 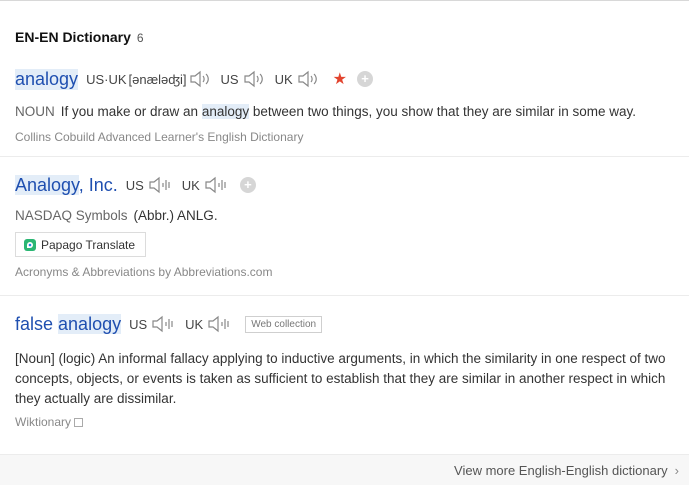 I want to click on speaker-icon, so click(x=201, y=79).